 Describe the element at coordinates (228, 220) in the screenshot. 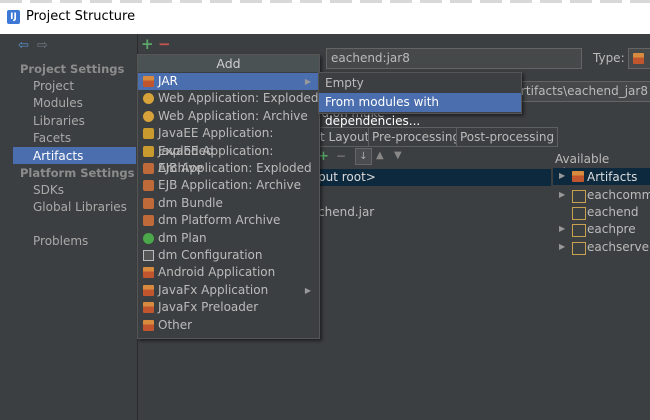

I see `menu-item-dm-platform-archive: dm Platform Archive` at that location.